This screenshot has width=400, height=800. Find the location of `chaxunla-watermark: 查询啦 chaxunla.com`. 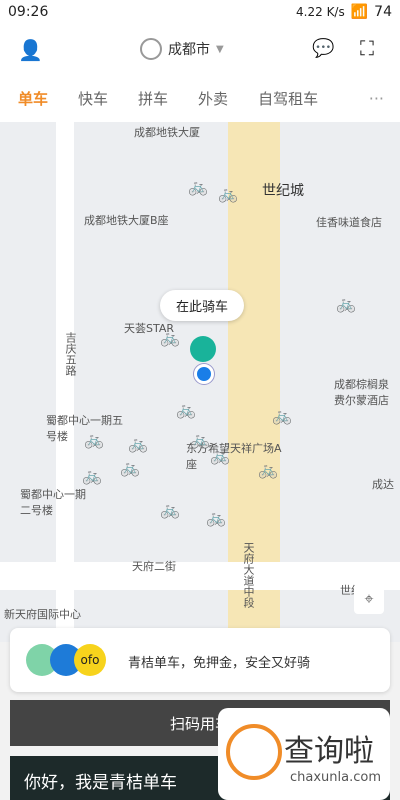

chaxunla-watermark: 查询啦 chaxunla.com is located at coordinates (304, 754).